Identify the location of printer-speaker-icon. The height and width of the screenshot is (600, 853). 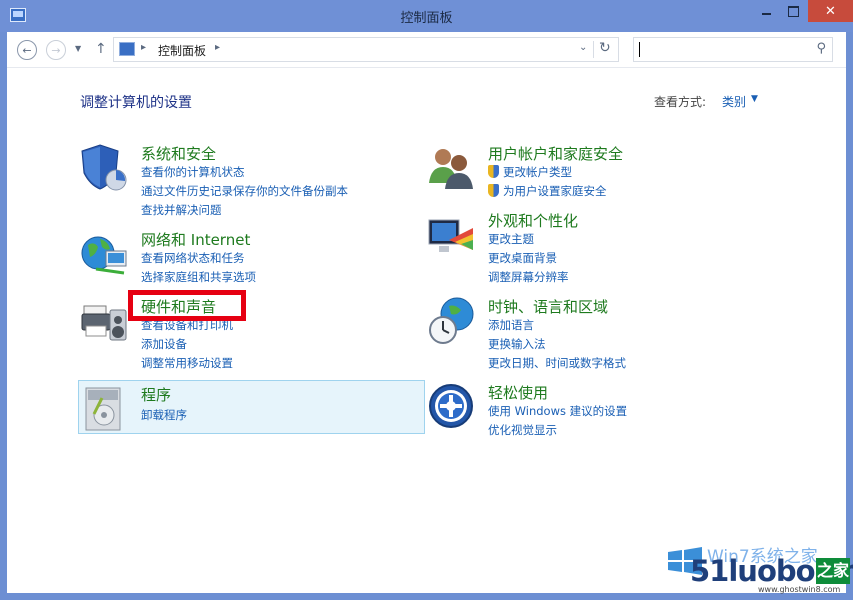
(104, 323).